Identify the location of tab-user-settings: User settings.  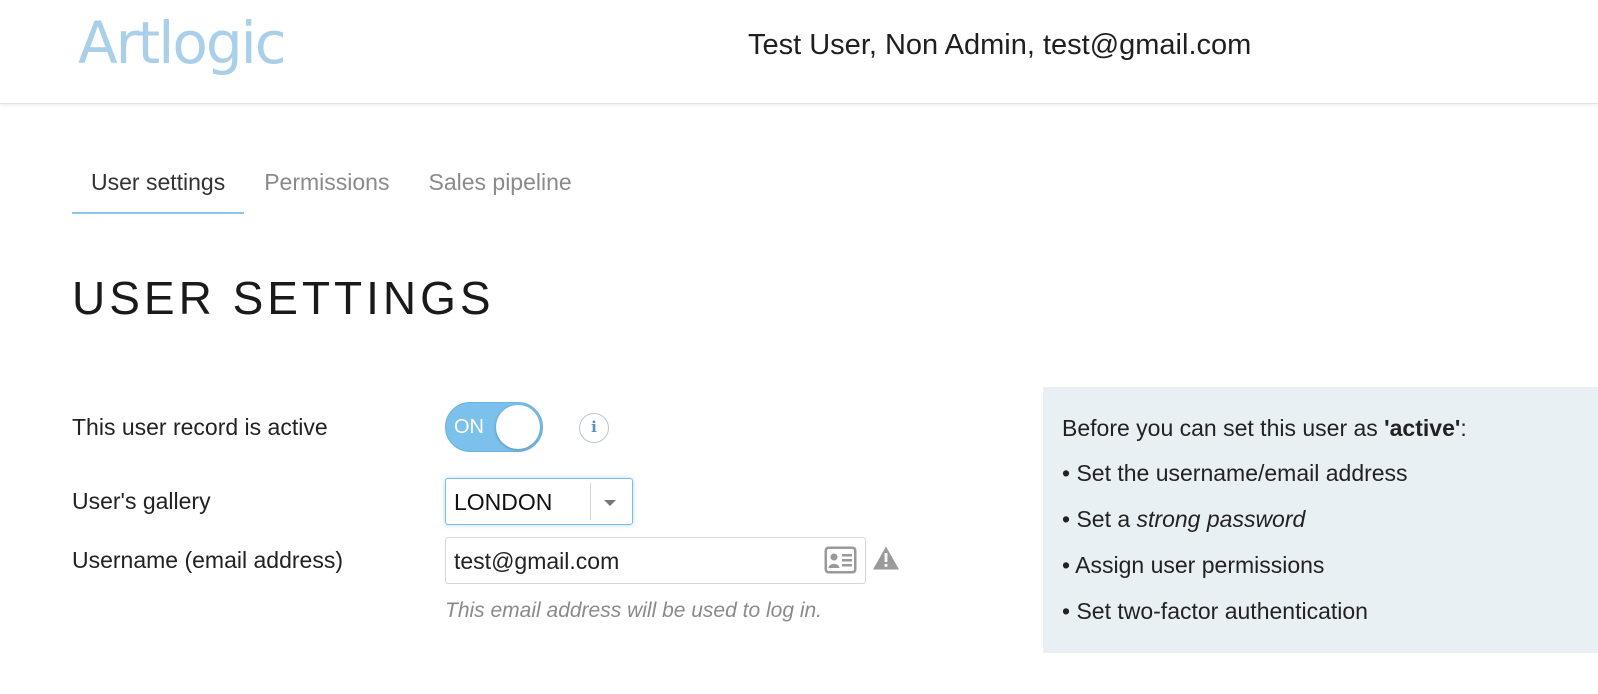
(158, 187).